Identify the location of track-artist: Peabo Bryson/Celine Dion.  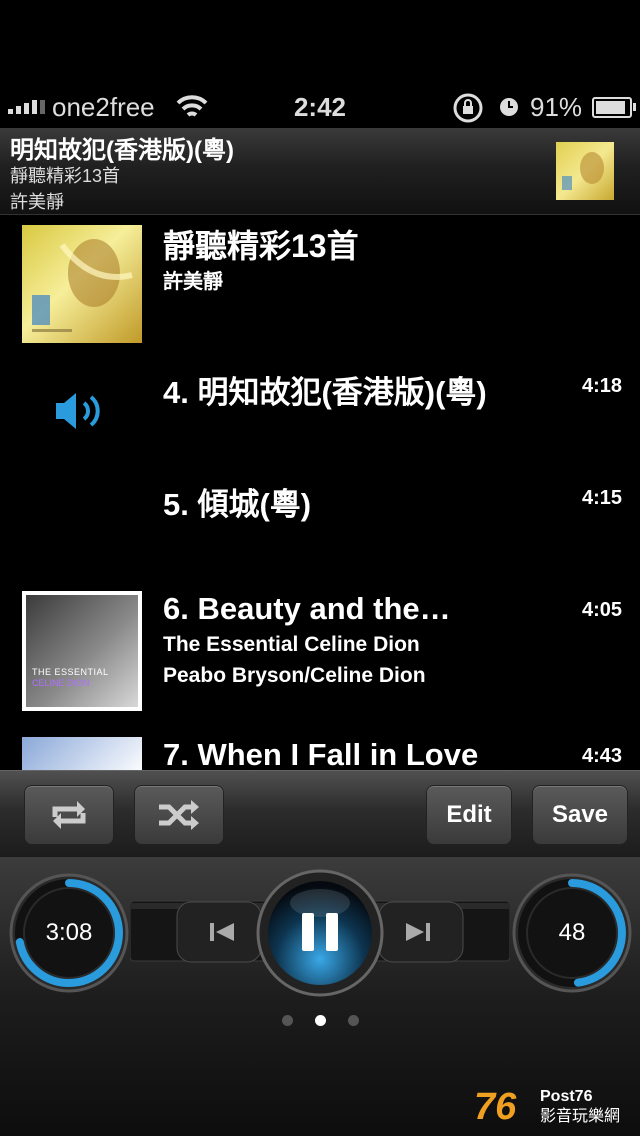
(294, 675).